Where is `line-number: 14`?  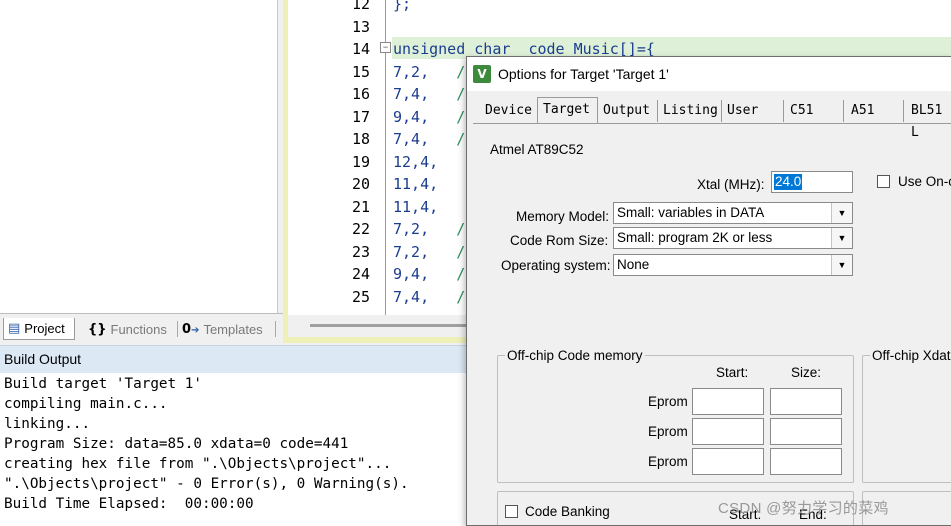
line-number: 14 is located at coordinates (360, 49).